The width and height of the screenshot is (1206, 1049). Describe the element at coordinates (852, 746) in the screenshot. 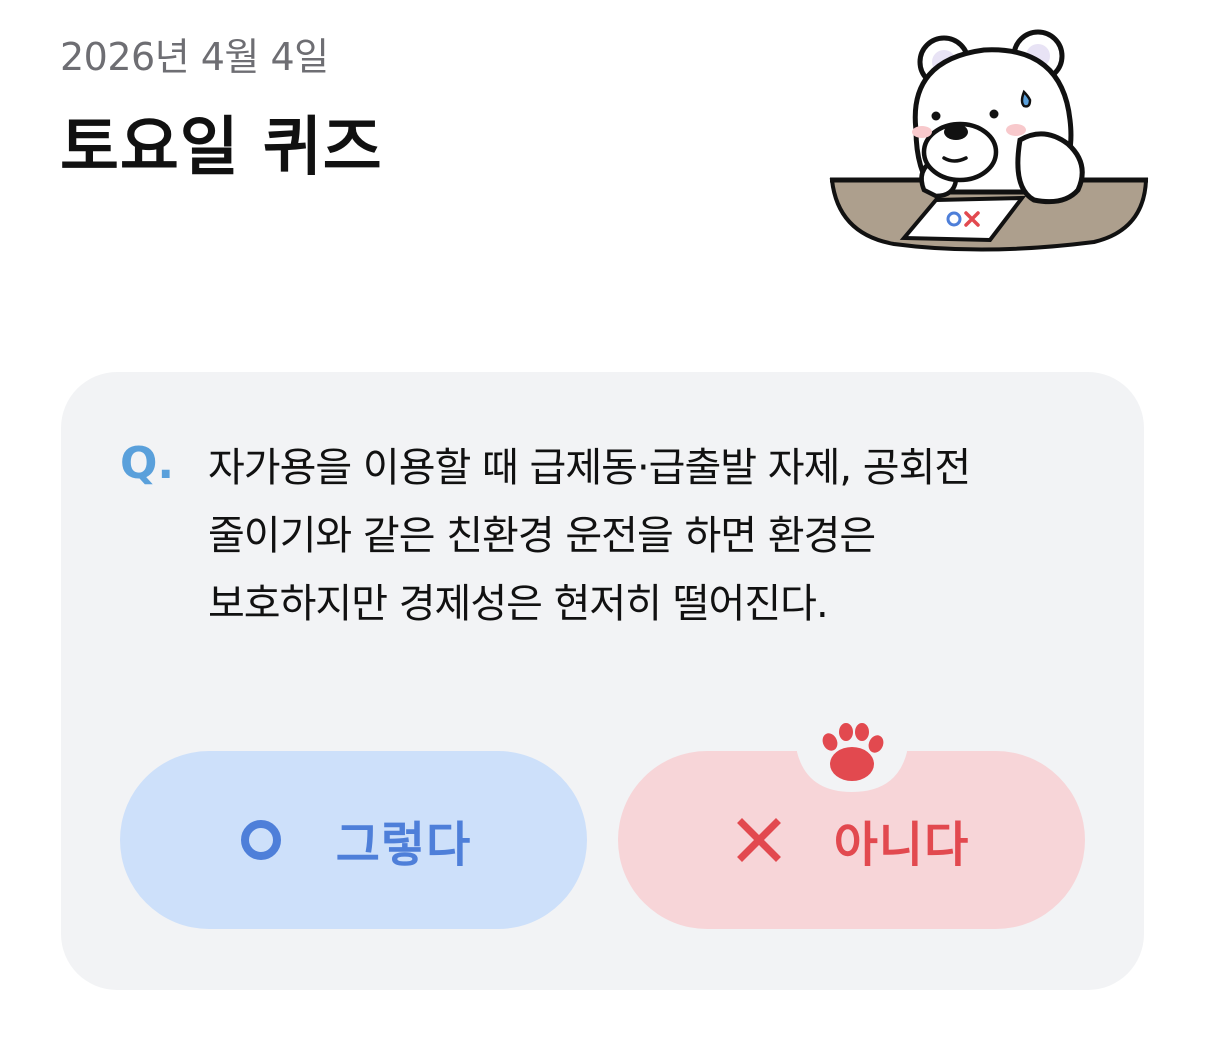

I see `paw-icon` at that location.